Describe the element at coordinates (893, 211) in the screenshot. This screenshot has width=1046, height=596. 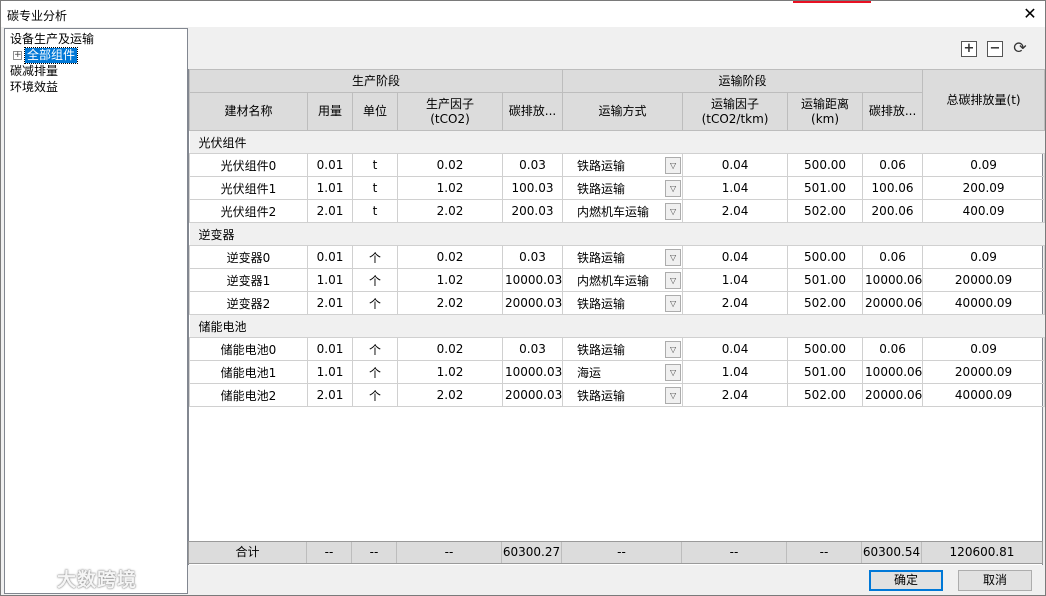
I see `cell-te: 200.06` at that location.